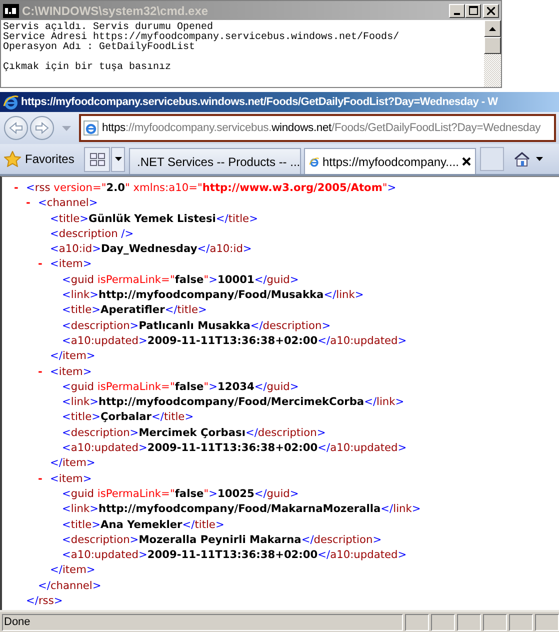 This screenshot has width=559, height=632. Describe the element at coordinates (44, 159) in the screenshot. I see `favorites-button: Favorites` at that location.